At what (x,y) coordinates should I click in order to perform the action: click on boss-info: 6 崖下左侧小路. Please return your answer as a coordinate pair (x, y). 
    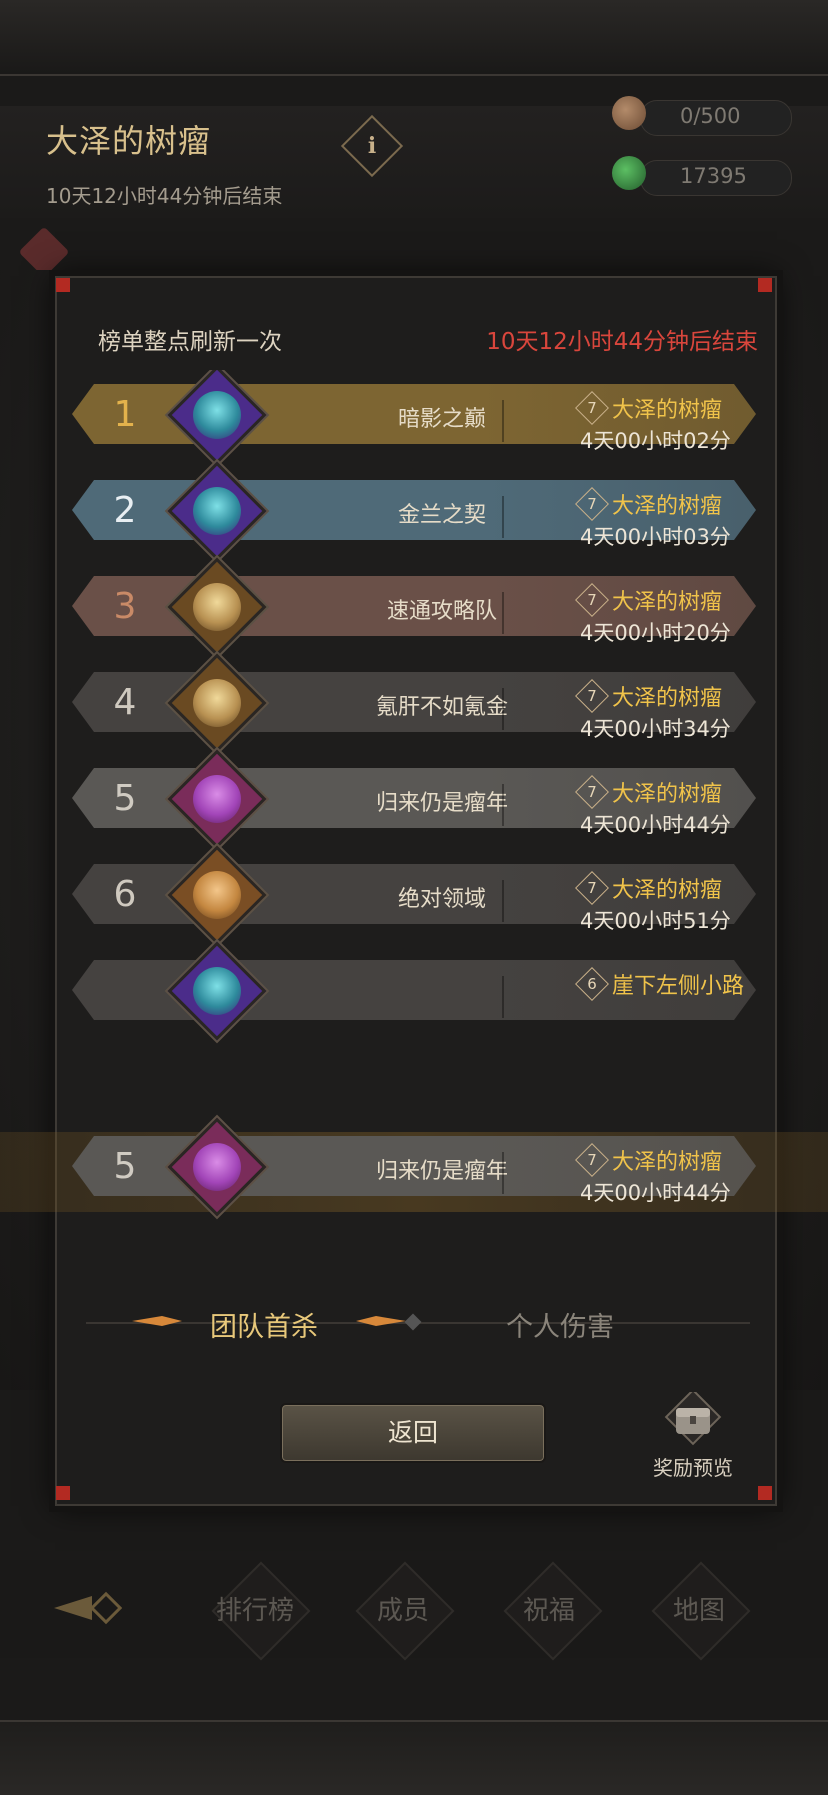
    Looking at the image, I should click on (667, 984).